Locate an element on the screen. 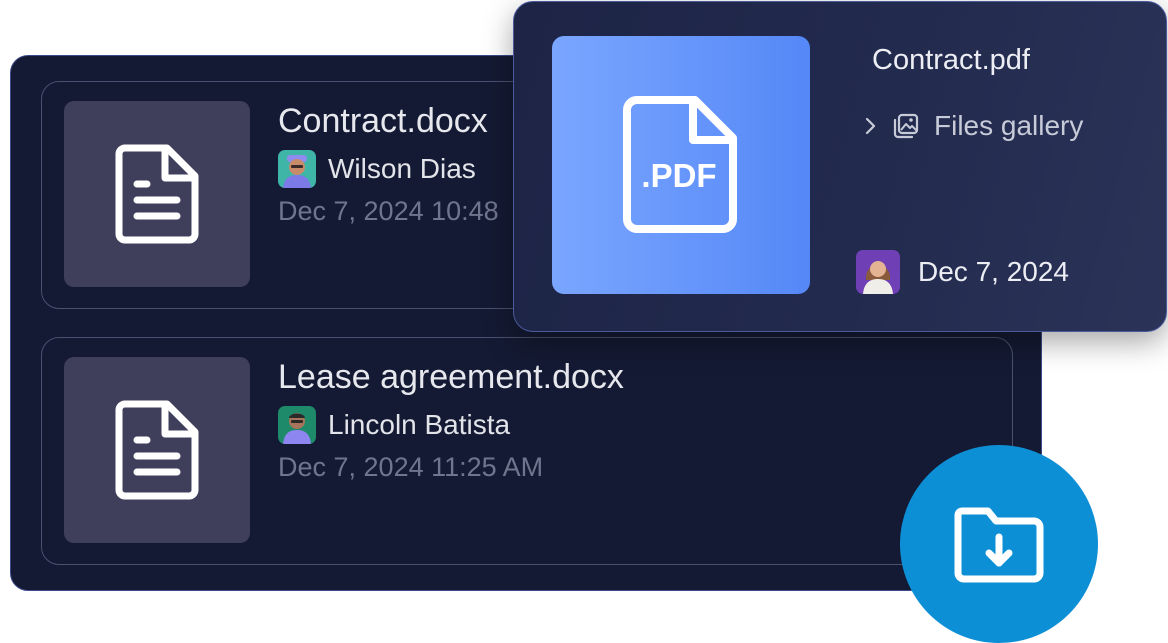 Image resolution: width=1168 pixels, height=643 pixels. file-author: Lincoln Batista is located at coordinates (394, 425).